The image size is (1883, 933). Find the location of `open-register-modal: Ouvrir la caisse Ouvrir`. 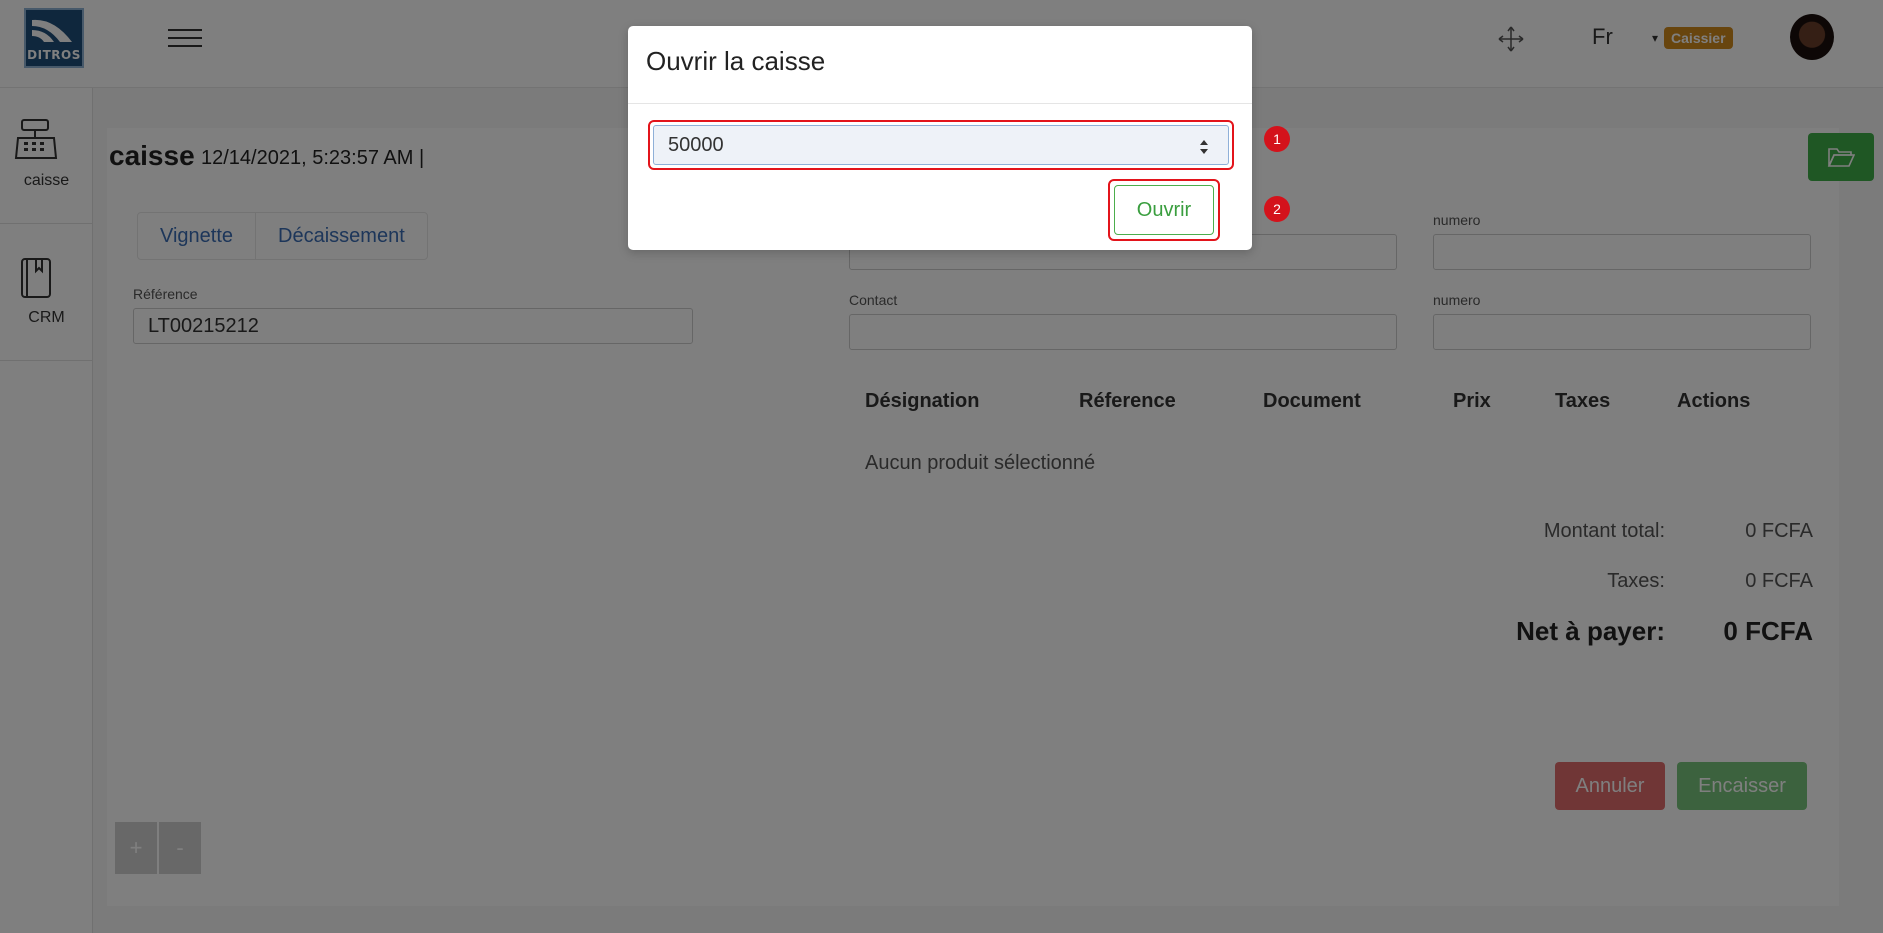

open-register-modal: Ouvrir la caisse Ouvrir is located at coordinates (940, 138).